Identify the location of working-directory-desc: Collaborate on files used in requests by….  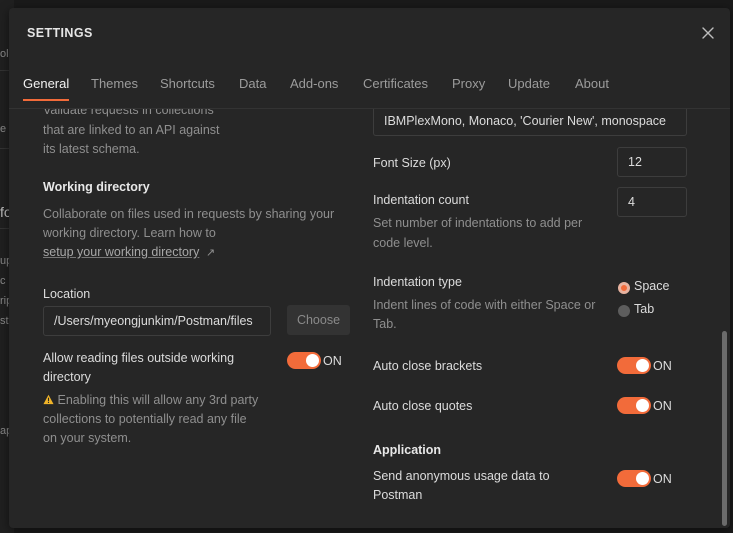
(189, 214).